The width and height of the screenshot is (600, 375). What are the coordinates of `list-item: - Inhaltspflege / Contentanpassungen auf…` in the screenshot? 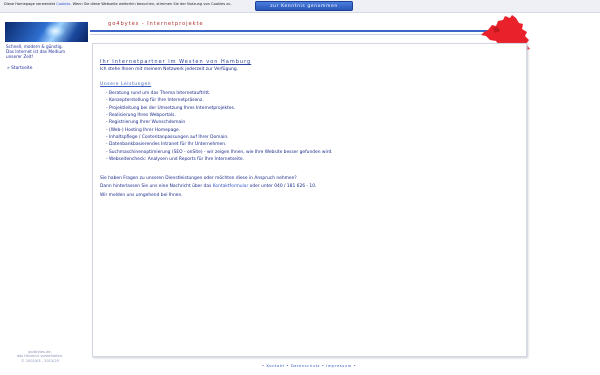 It's located at (167, 138).